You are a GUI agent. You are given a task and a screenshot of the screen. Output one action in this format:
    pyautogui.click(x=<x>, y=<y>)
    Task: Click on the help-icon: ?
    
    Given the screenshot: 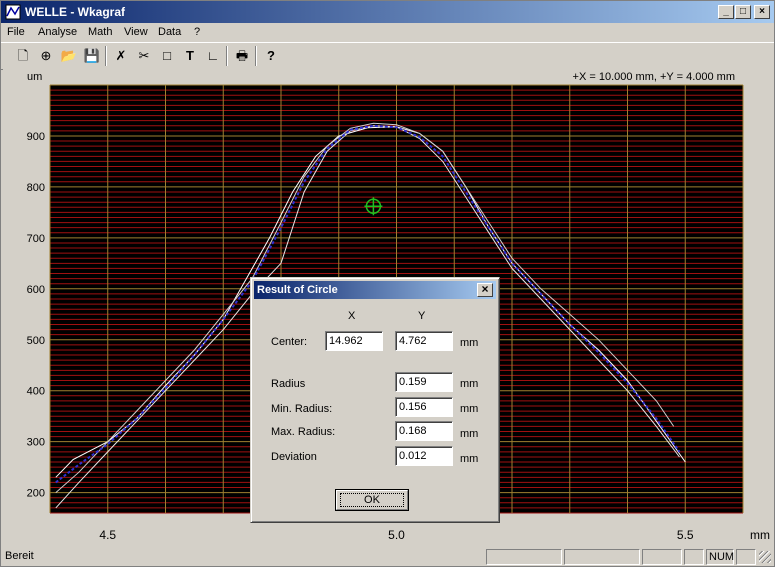 What is the action you would take?
    pyautogui.click(x=271, y=56)
    